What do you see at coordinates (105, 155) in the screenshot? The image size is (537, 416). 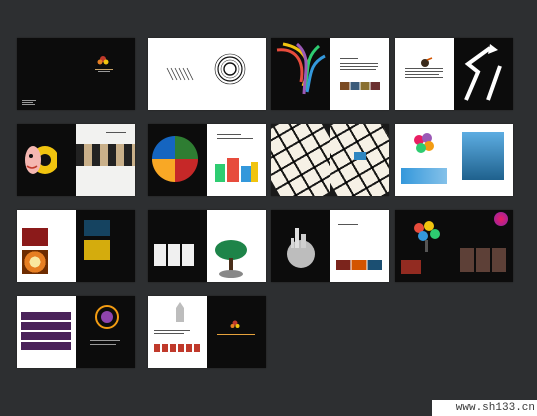 I see `film-reel-strip` at bounding box center [105, 155].